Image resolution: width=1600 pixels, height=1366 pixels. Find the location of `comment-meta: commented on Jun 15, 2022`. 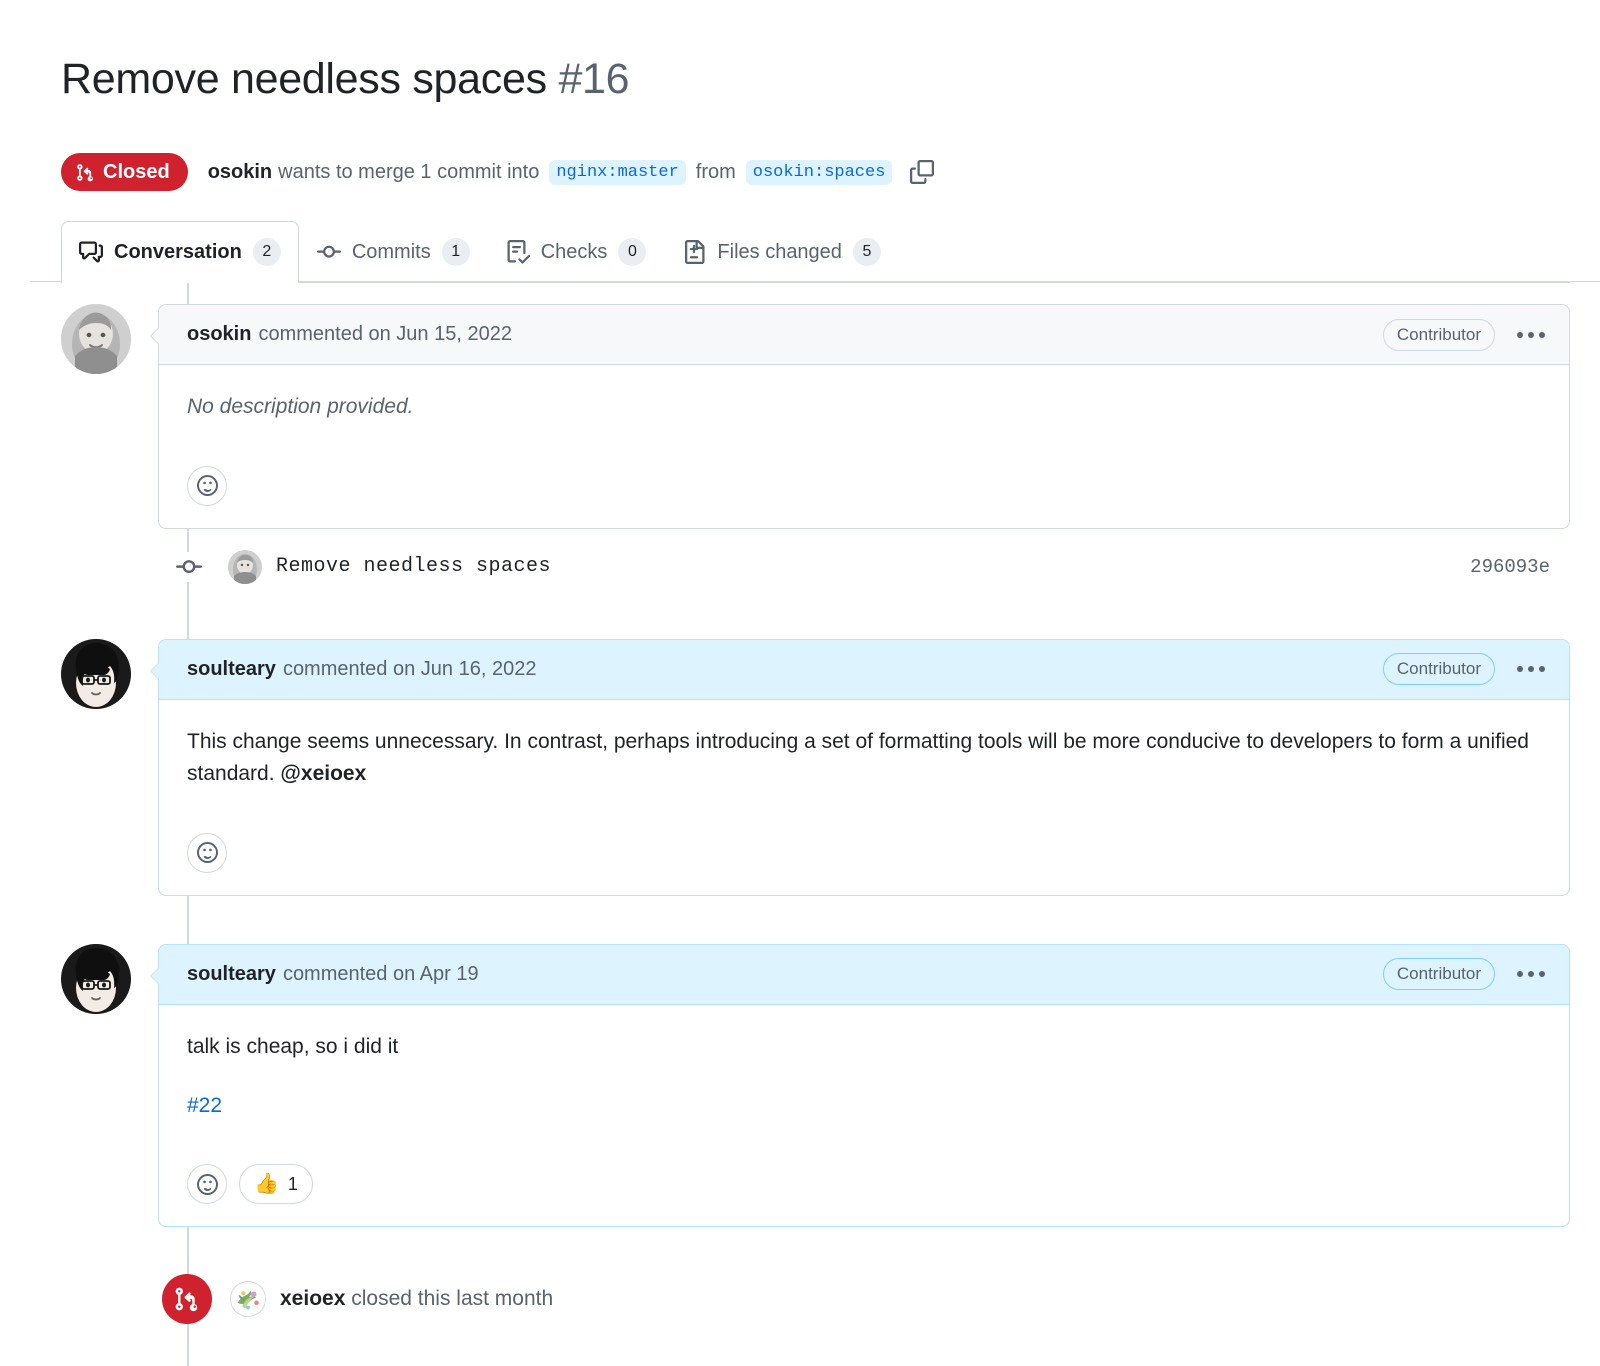

comment-meta: commented on Jun 15, 2022 is located at coordinates (385, 334).